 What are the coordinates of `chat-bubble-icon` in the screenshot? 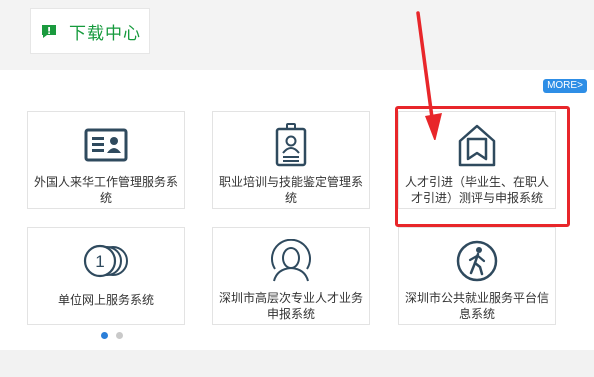 It's located at (49, 31).